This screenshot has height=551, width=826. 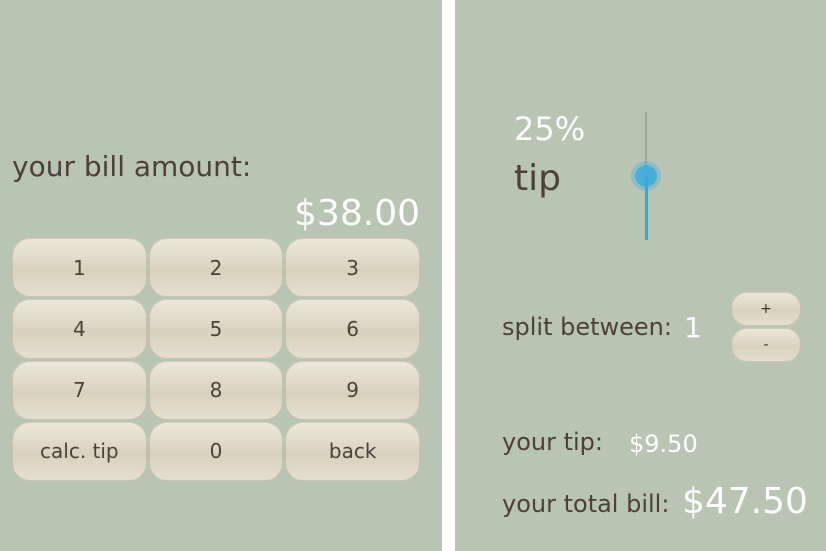 What do you see at coordinates (766, 309) in the screenshot?
I see `split-increment-button: +` at bounding box center [766, 309].